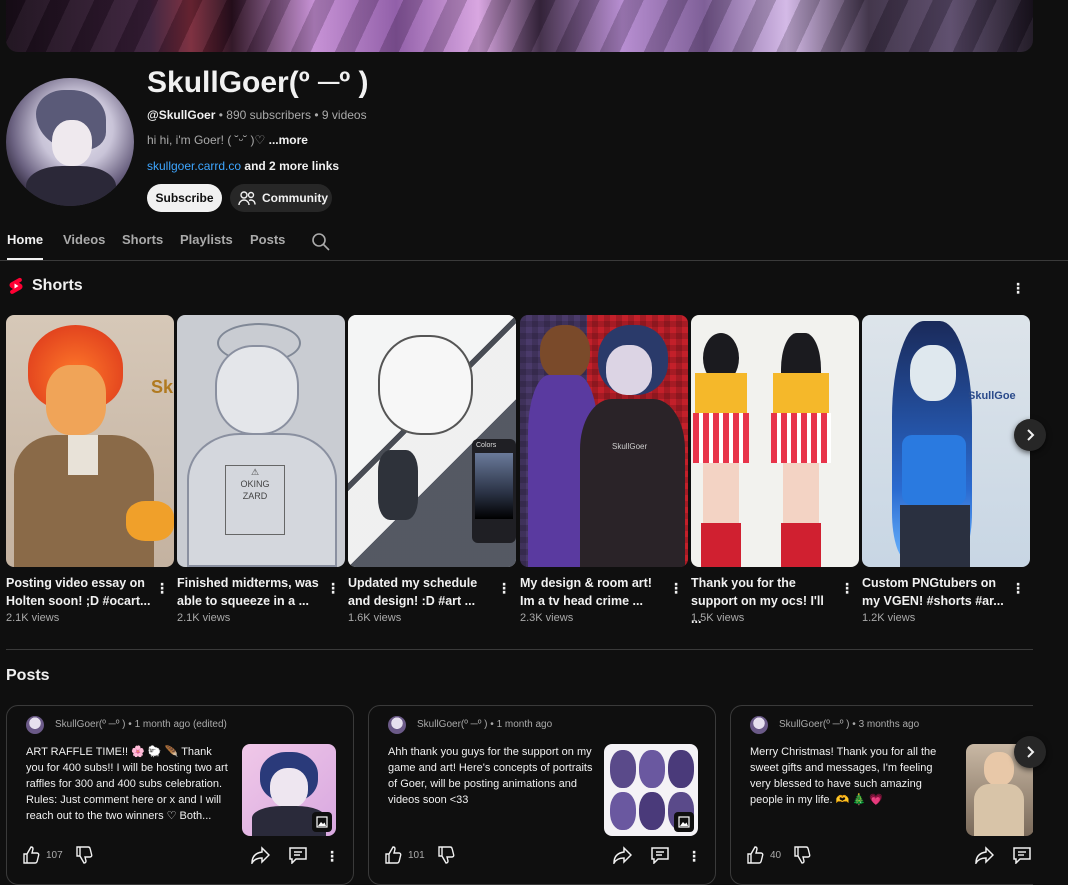 The image size is (1068, 885). I want to click on post-time: 1 month ago, so click(524, 724).